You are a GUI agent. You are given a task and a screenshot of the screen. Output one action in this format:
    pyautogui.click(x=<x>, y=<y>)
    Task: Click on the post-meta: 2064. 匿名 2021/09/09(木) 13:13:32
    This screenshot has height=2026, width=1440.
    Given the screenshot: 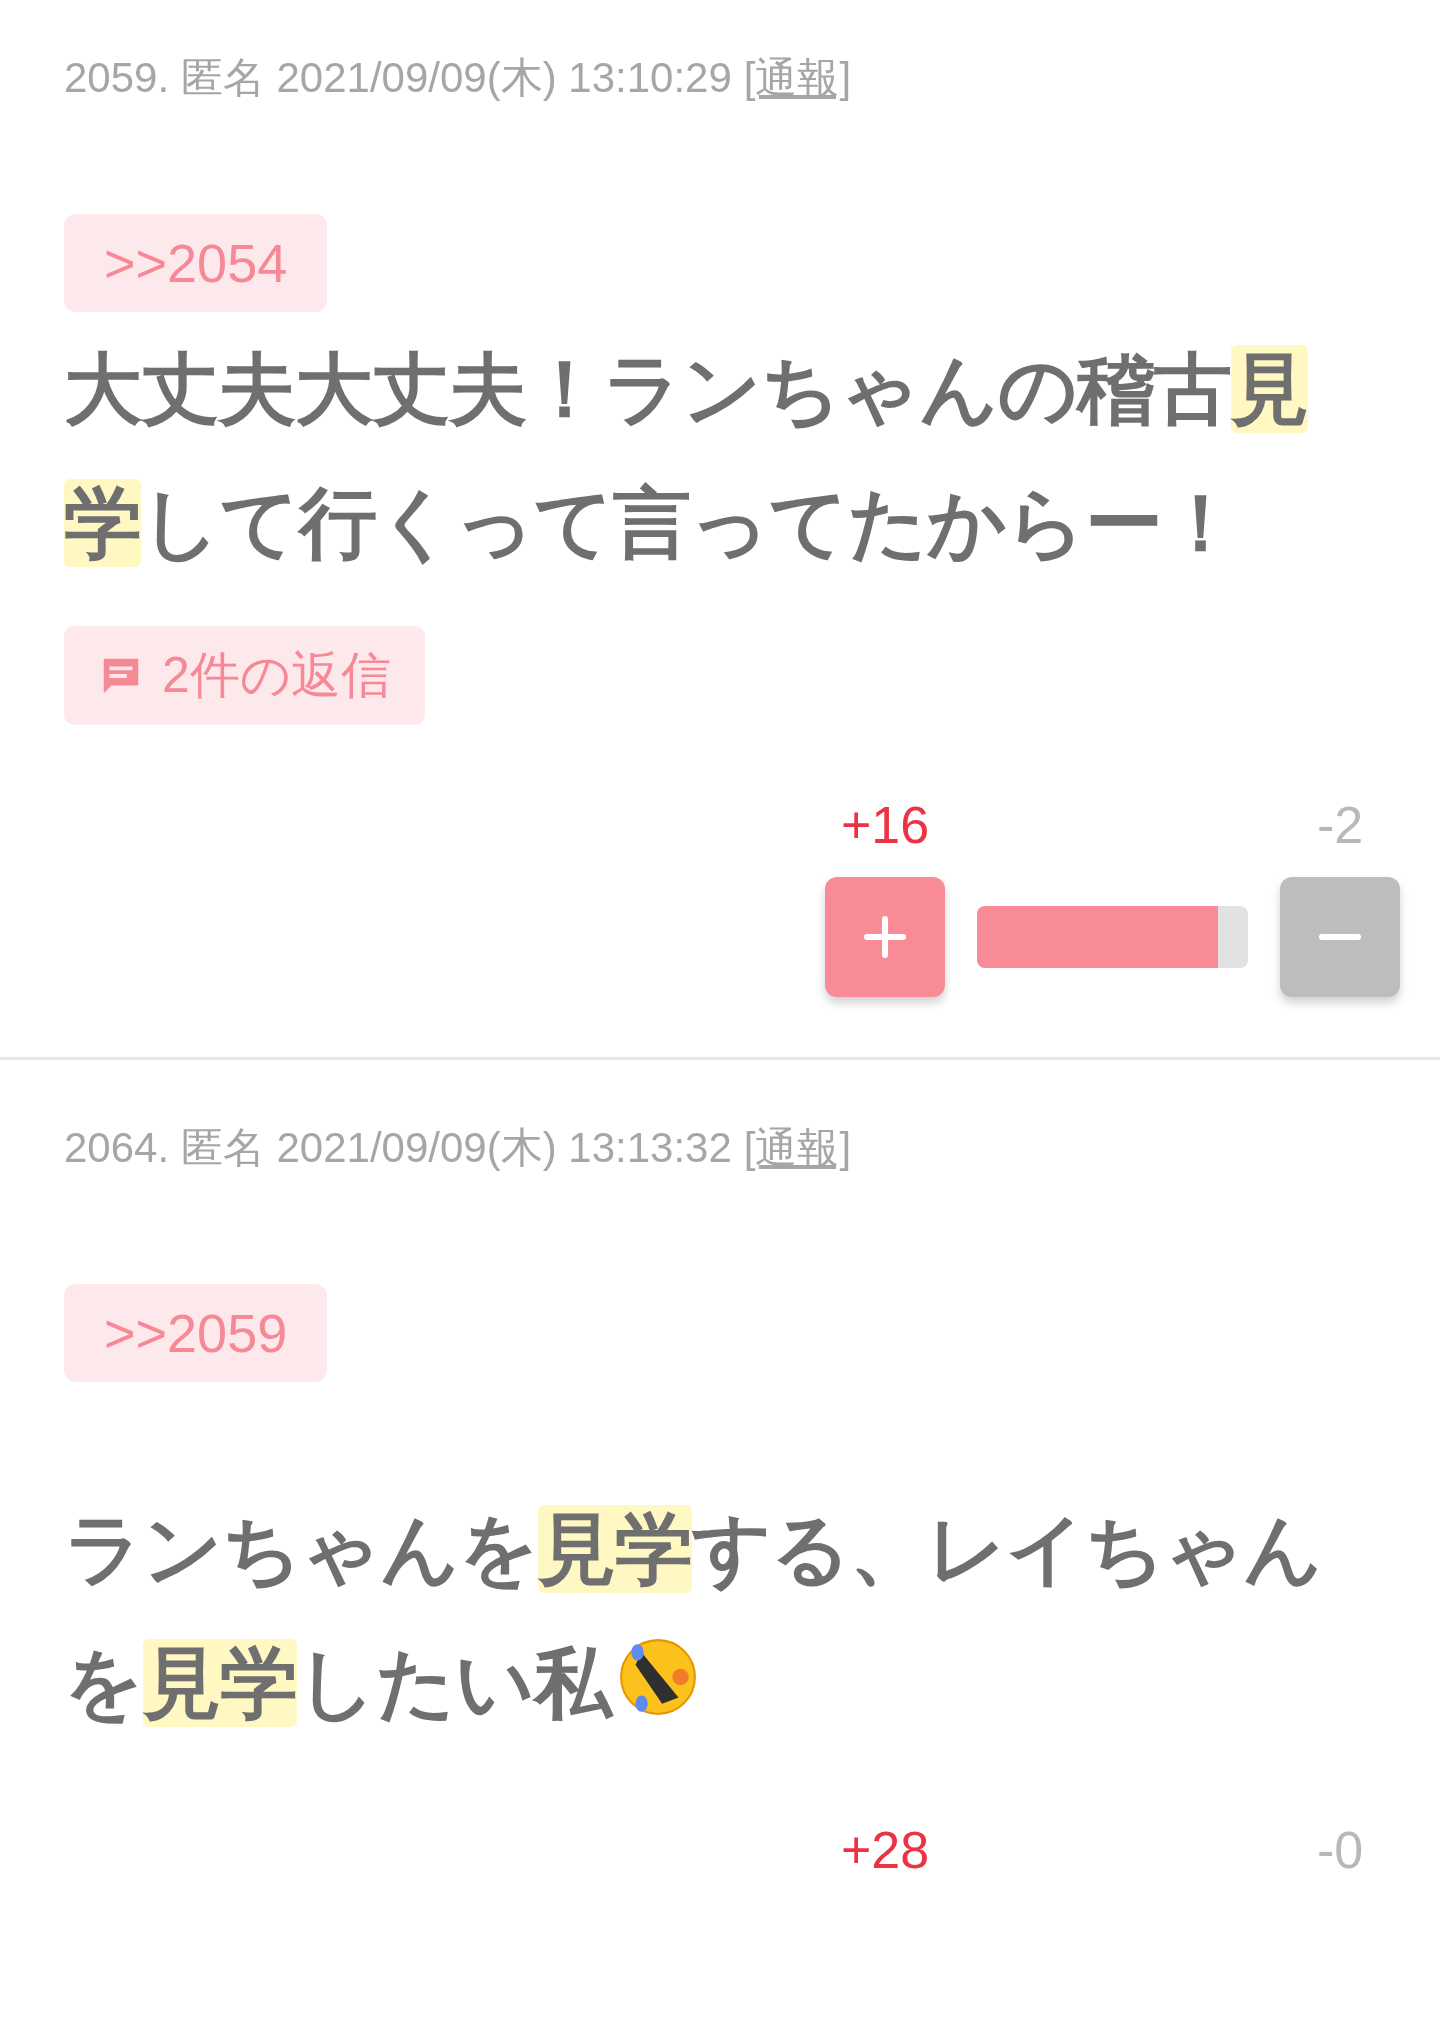 What is the action you would take?
    pyautogui.click(x=398, y=1148)
    